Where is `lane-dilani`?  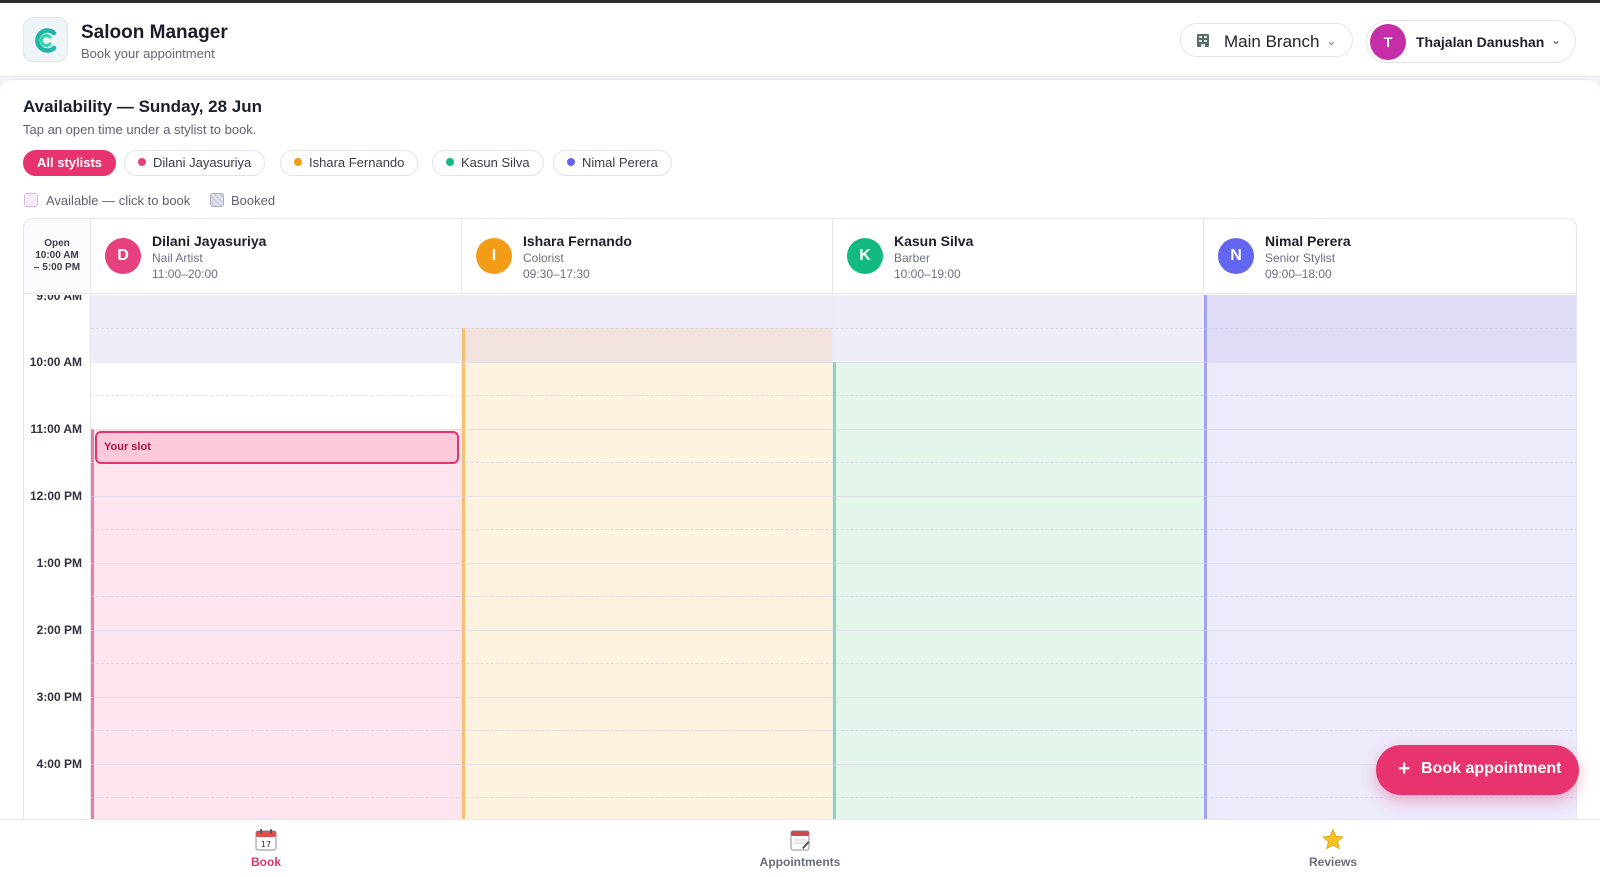
lane-dilani is located at coordinates (276, 557).